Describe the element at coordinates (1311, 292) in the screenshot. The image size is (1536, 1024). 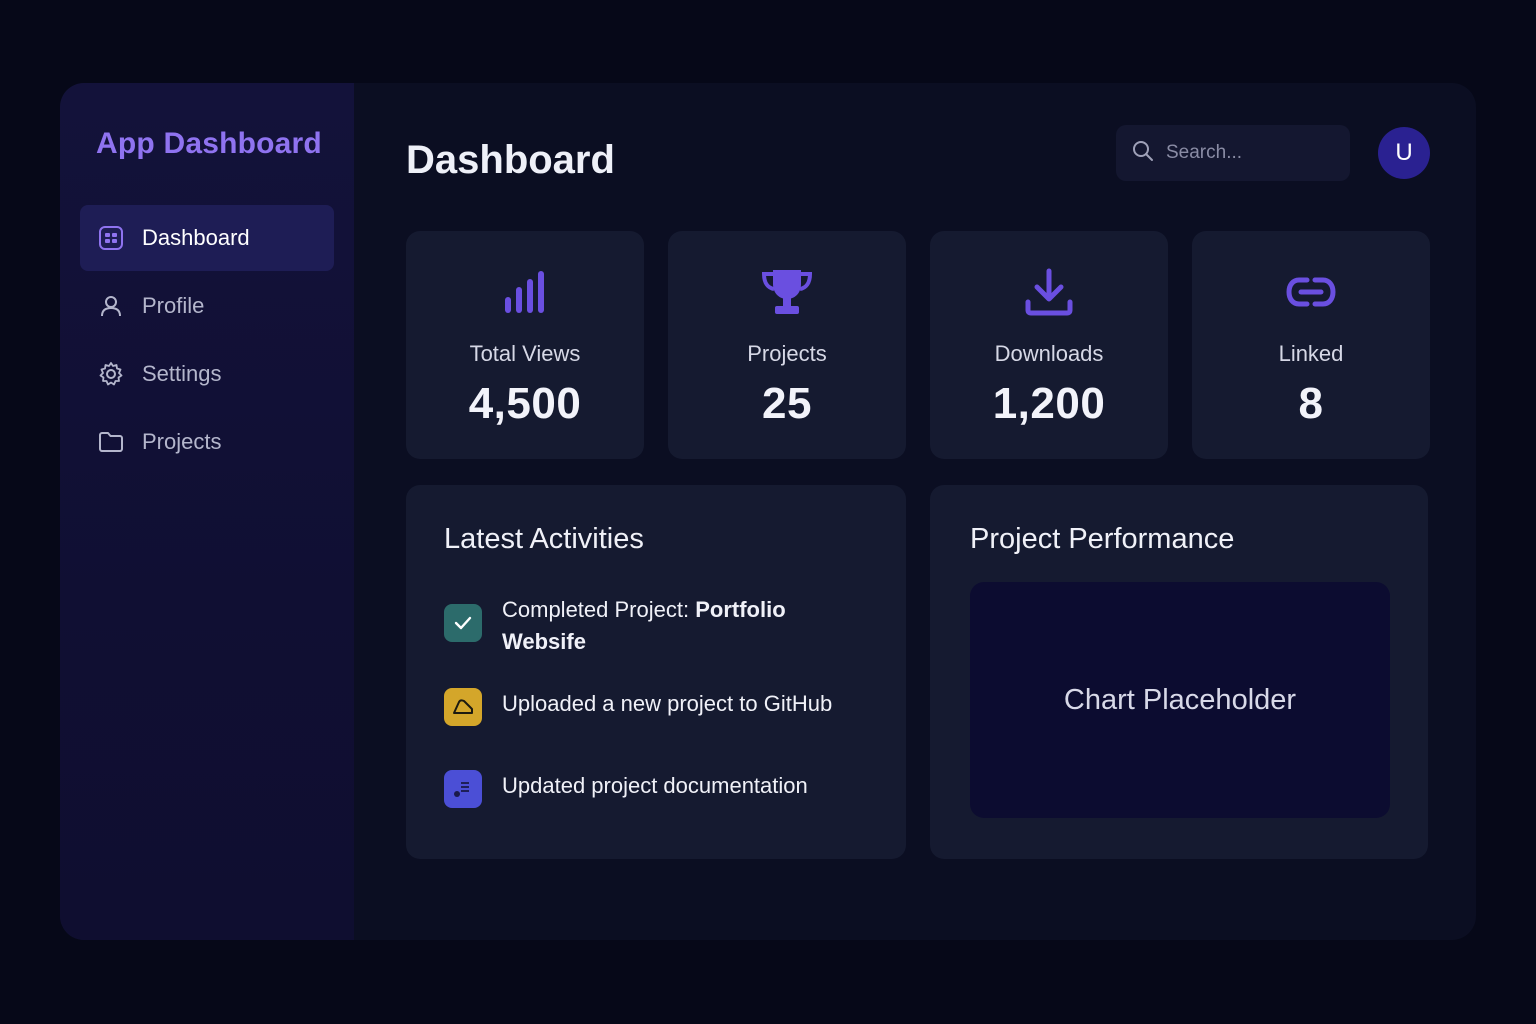
I see `link-icon` at that location.